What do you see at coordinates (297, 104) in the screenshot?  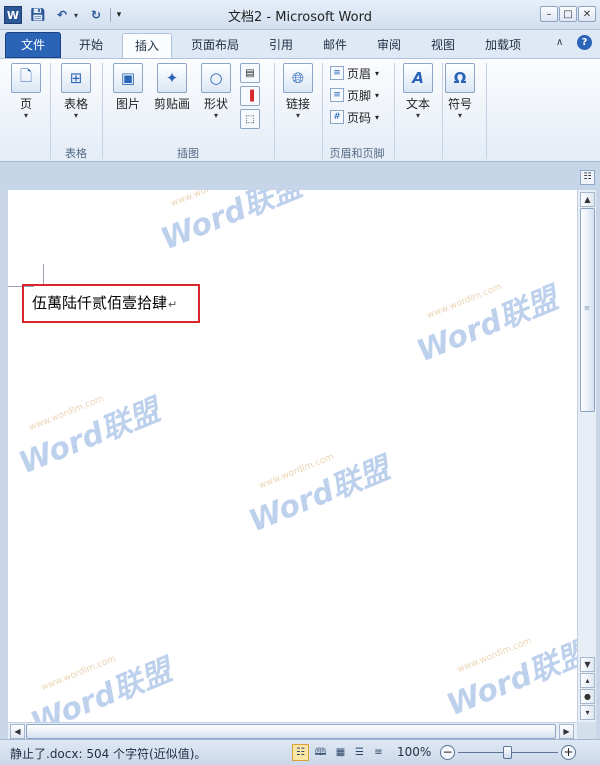 I see `links-label: 链接` at bounding box center [297, 104].